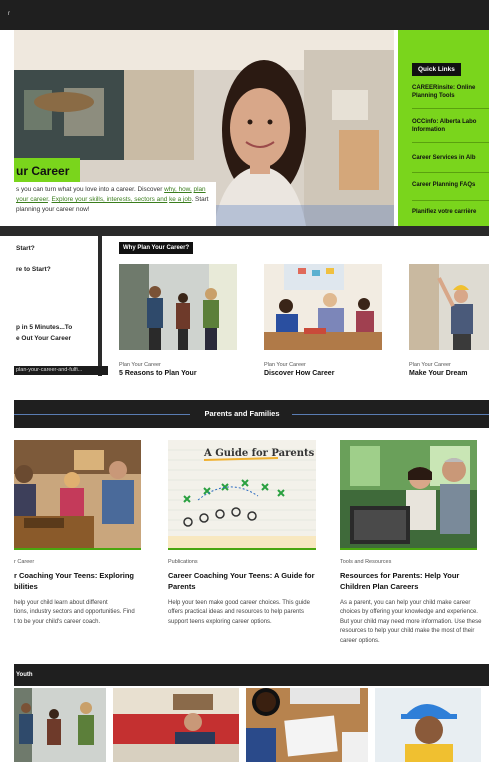 The image size is (489, 769). What do you see at coordinates (285, 365) in the screenshot?
I see `why-card-meta-2: Plan Your Career` at bounding box center [285, 365].